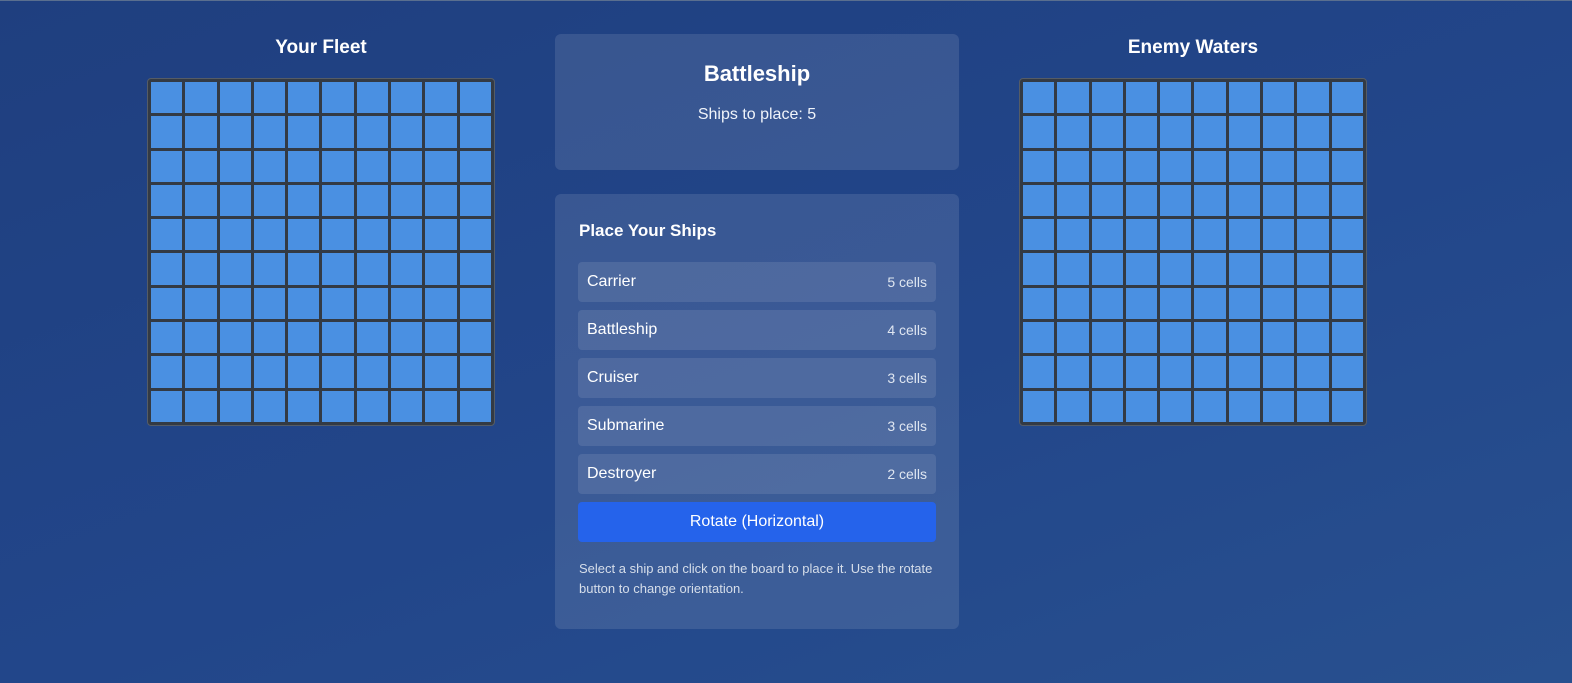  I want to click on ship-item-battleship: Battleship 4 cells, so click(757, 330).